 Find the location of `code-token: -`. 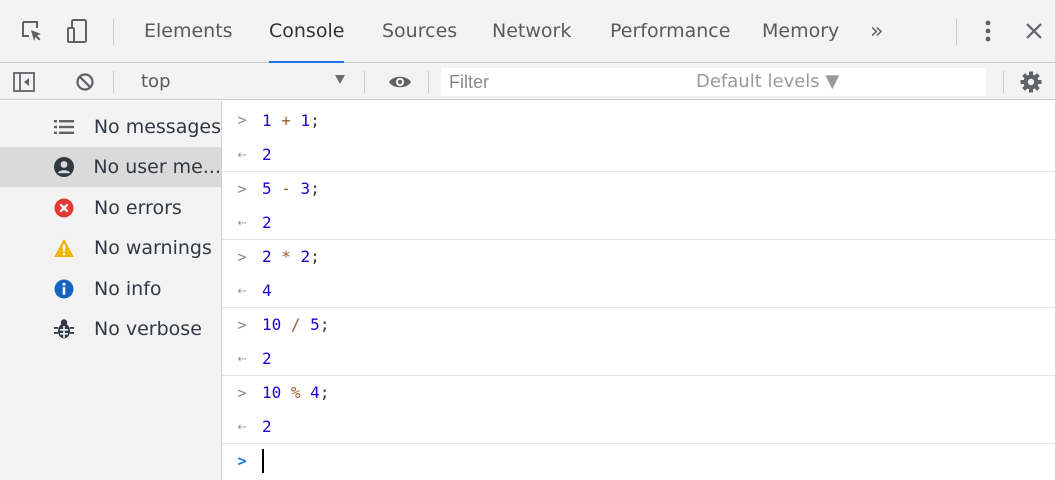

code-token: - is located at coordinates (286, 188).